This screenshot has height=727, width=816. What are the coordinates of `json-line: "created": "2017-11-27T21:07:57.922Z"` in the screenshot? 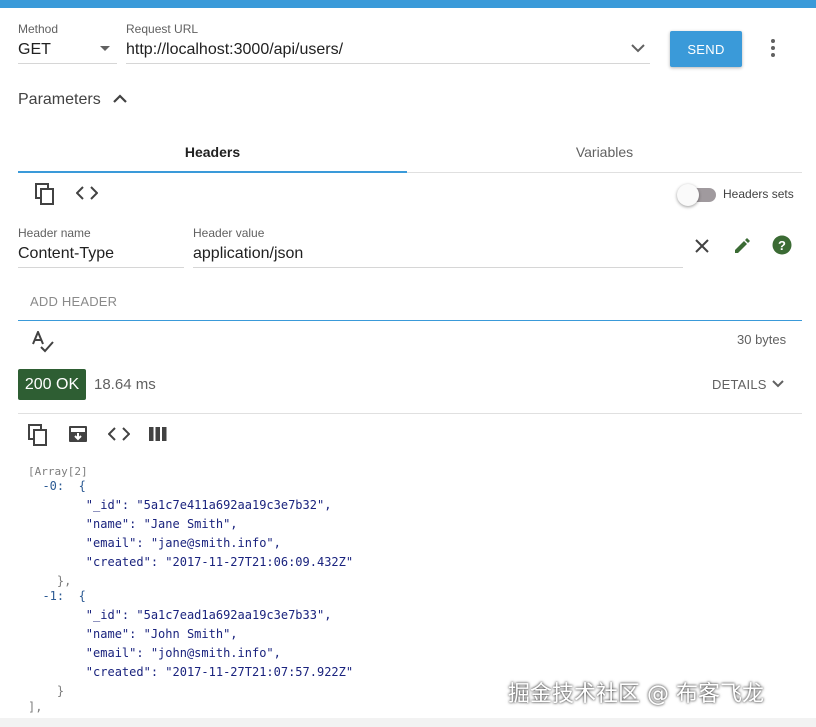 It's located at (191, 672).